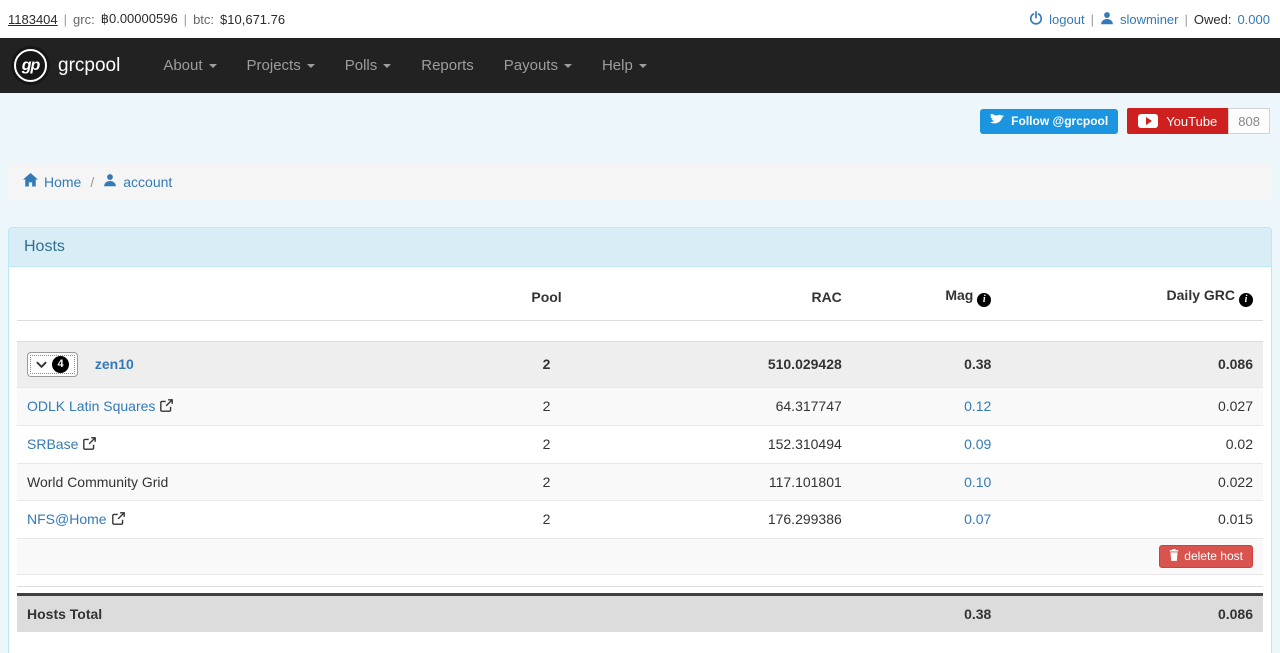 The height and width of the screenshot is (653, 1280). What do you see at coordinates (447, 65) in the screenshot?
I see `nav-reports: Reports` at bounding box center [447, 65].